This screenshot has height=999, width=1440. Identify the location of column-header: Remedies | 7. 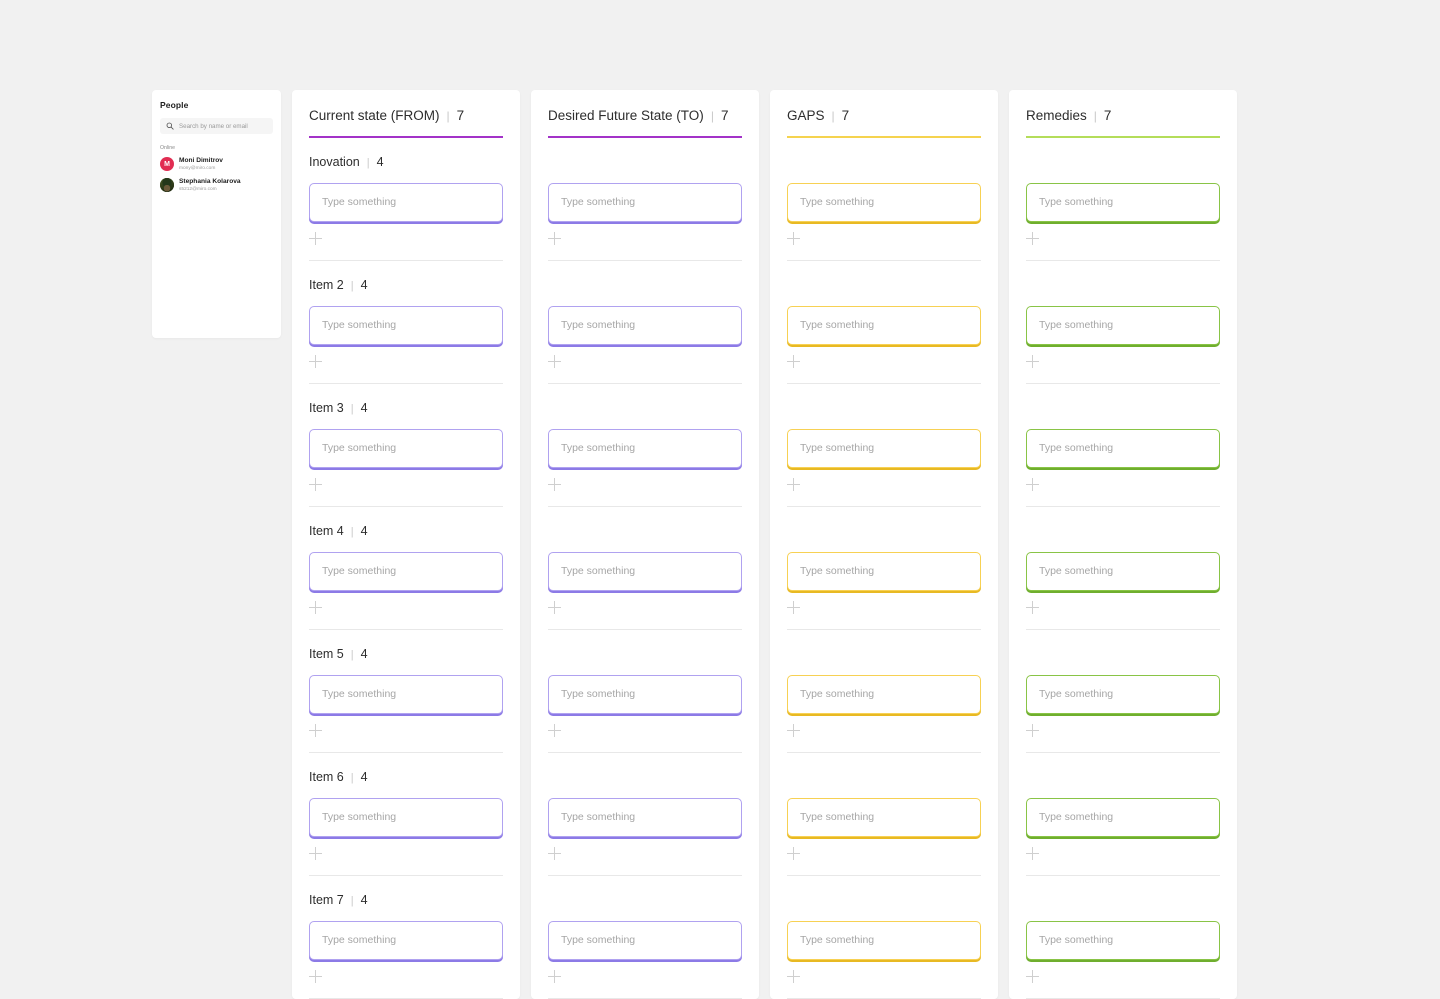
(1123, 115).